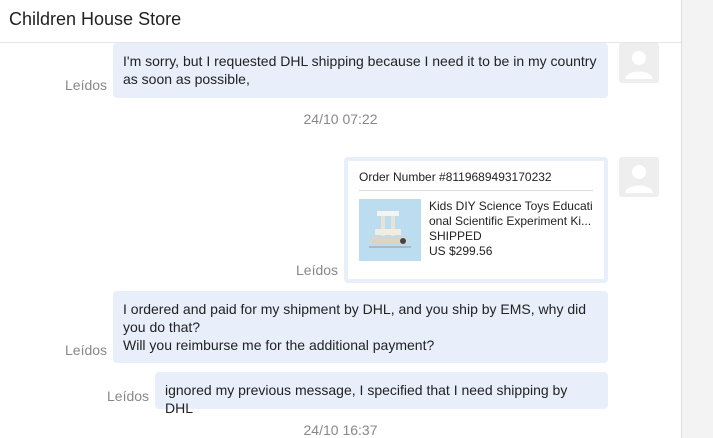  What do you see at coordinates (476, 190) in the screenshot?
I see `divider` at bounding box center [476, 190].